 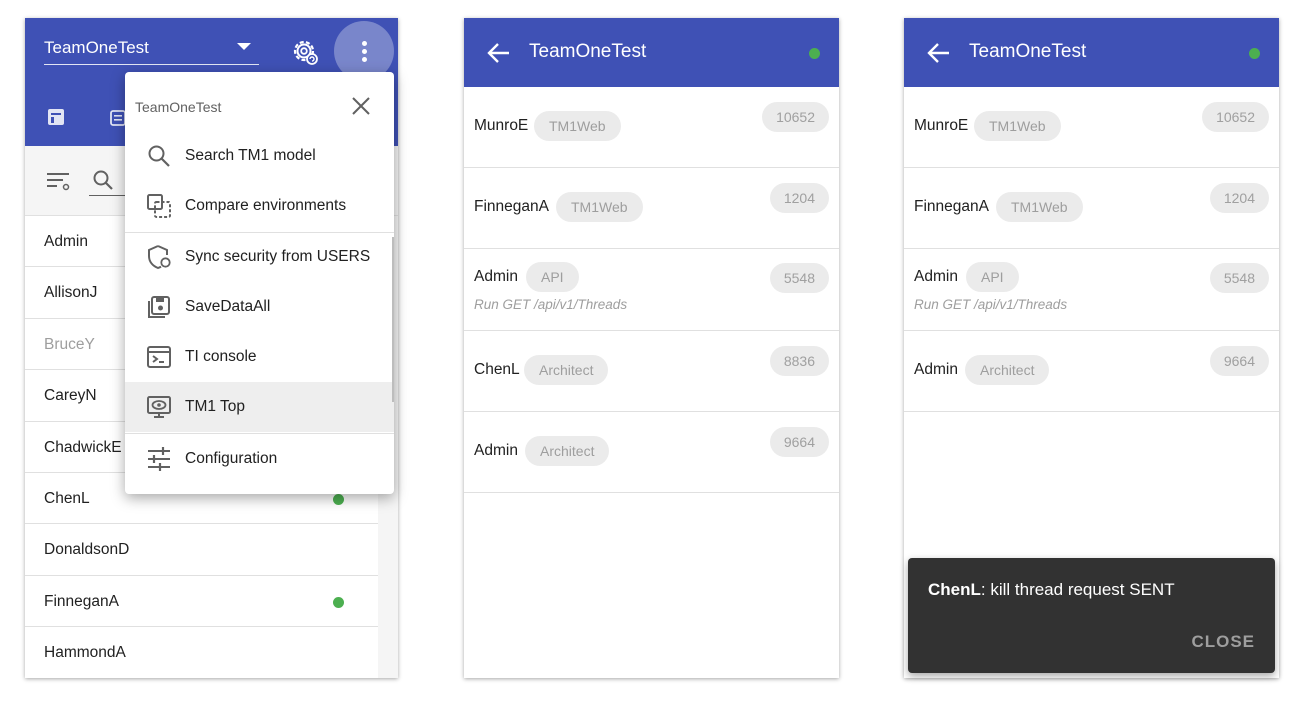 What do you see at coordinates (361, 106) in the screenshot?
I see `close-icon` at bounding box center [361, 106].